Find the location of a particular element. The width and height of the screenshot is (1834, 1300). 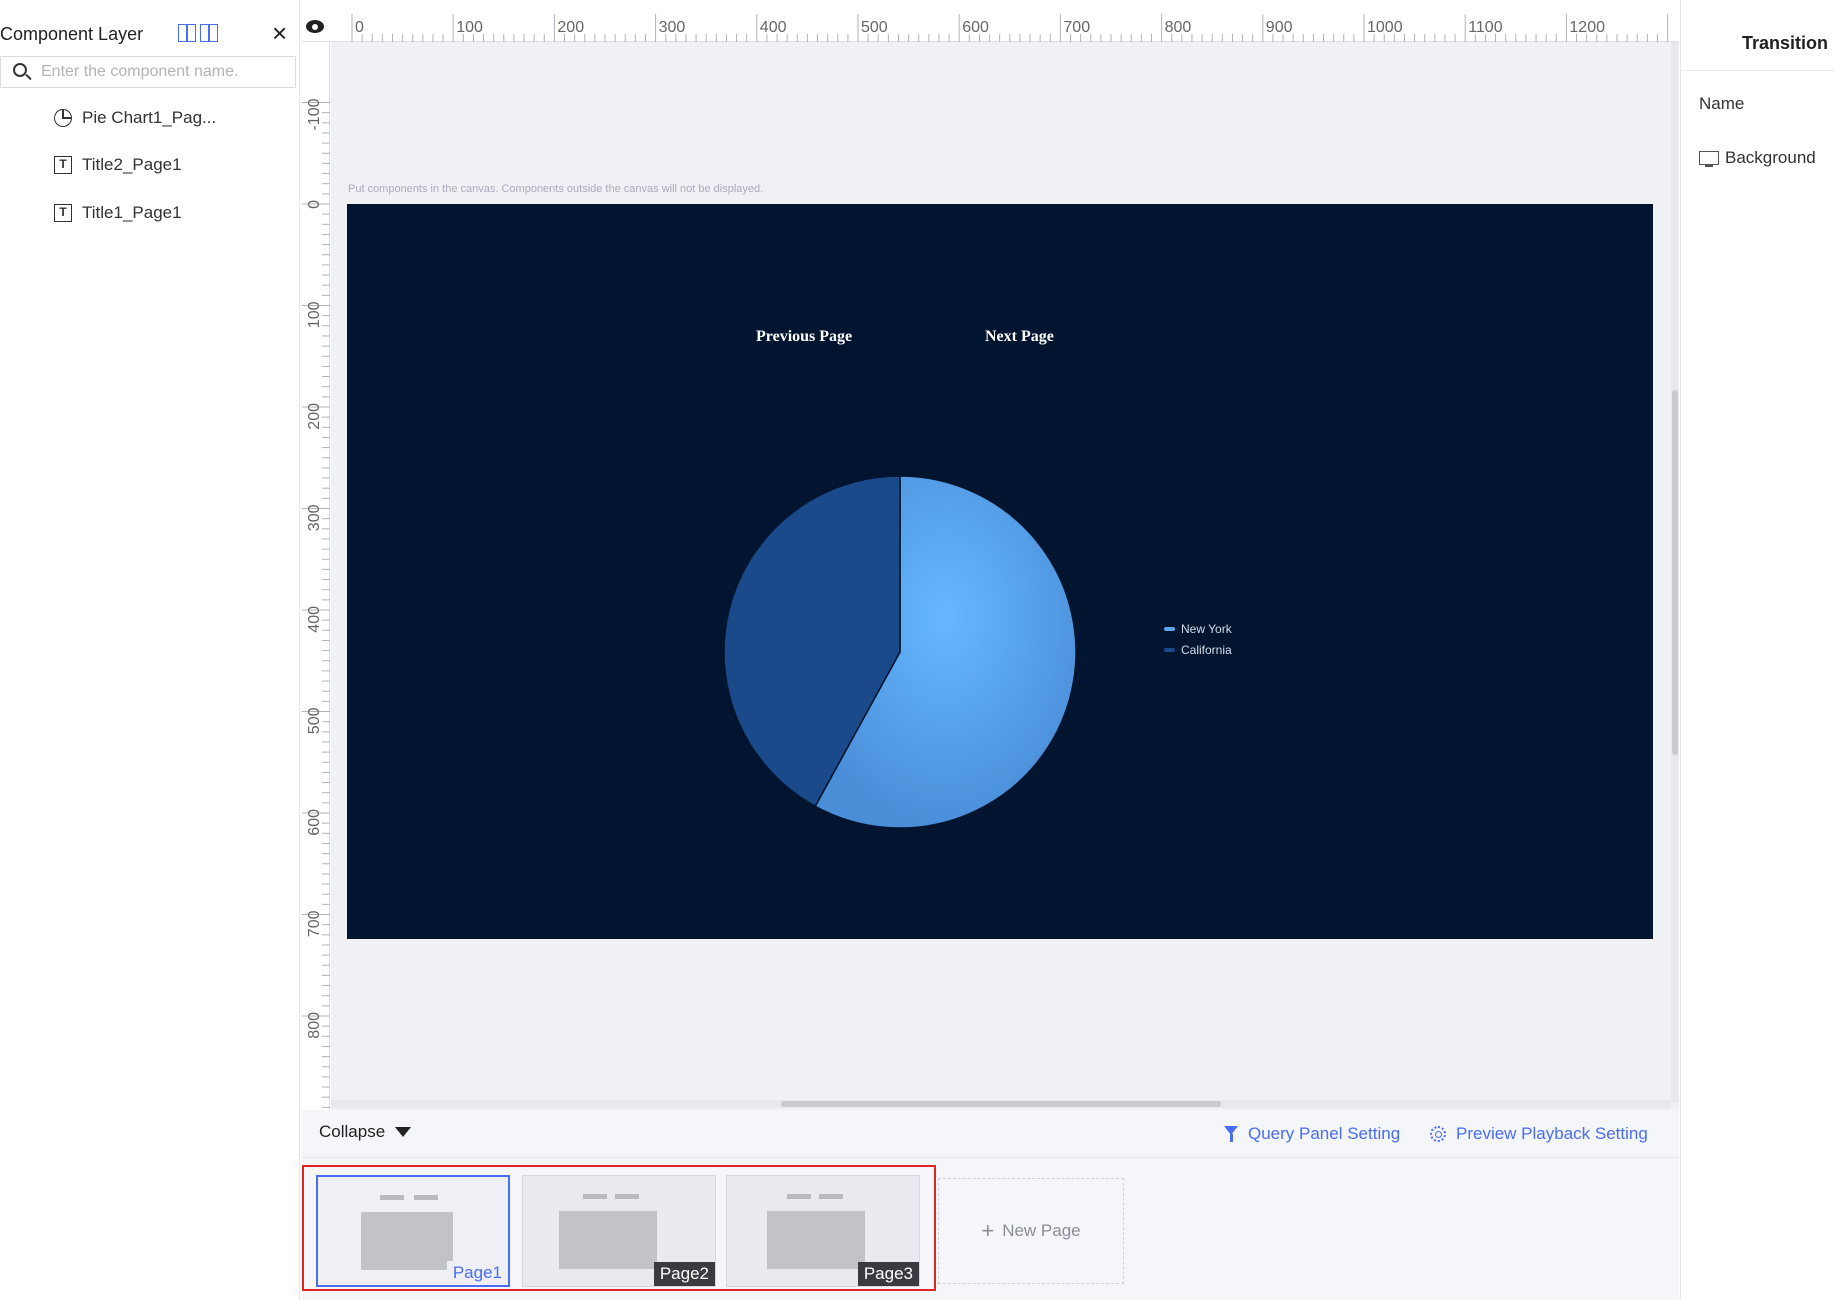

layer-item-label: Title2_Page1 is located at coordinates (132, 164).